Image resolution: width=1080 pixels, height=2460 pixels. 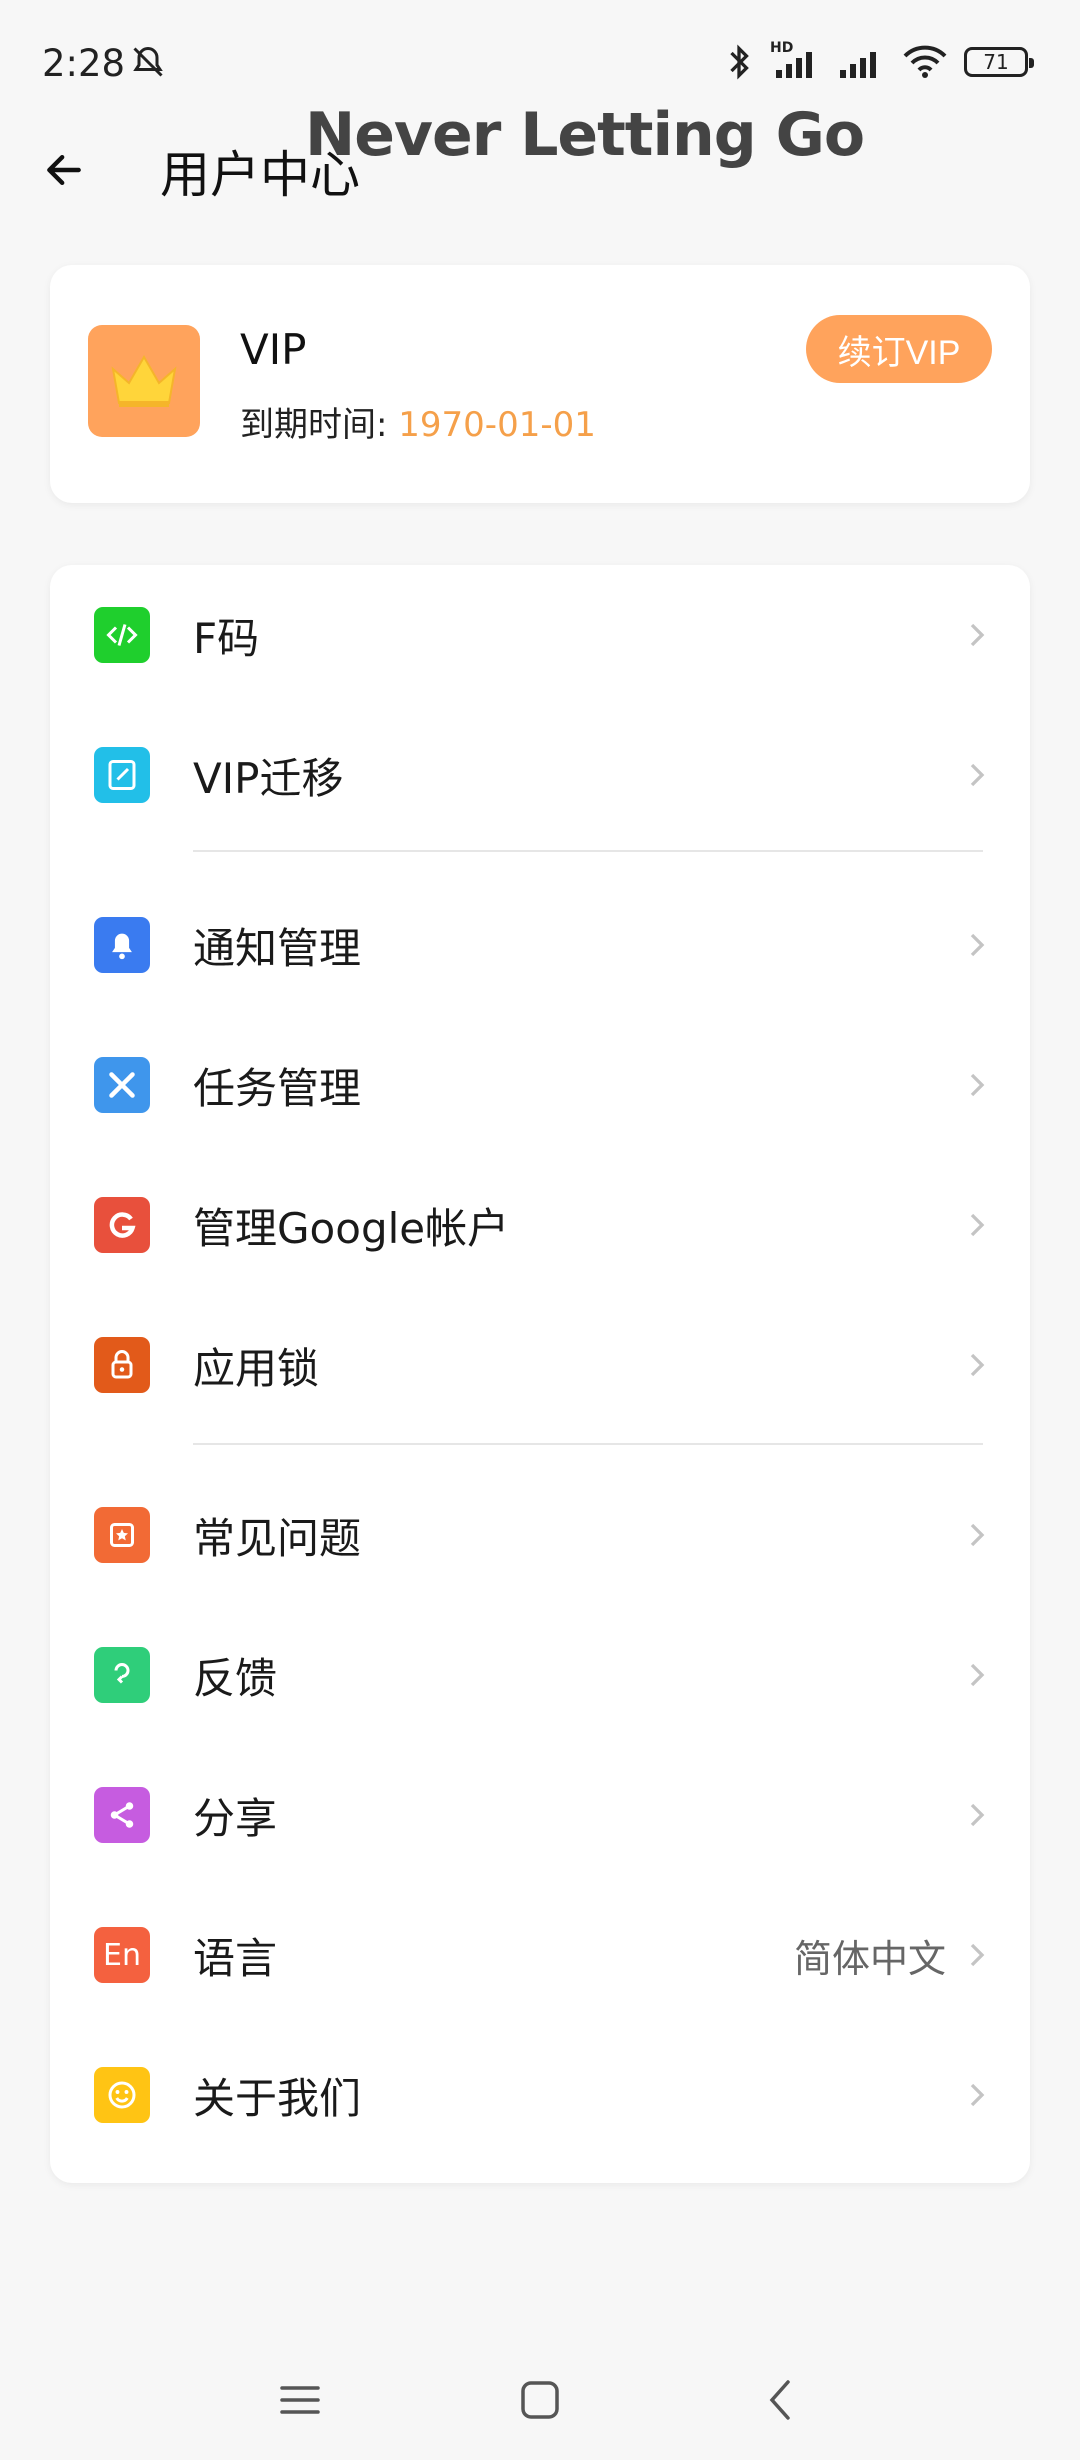 What do you see at coordinates (122, 1085) in the screenshot?
I see `tools-icon` at bounding box center [122, 1085].